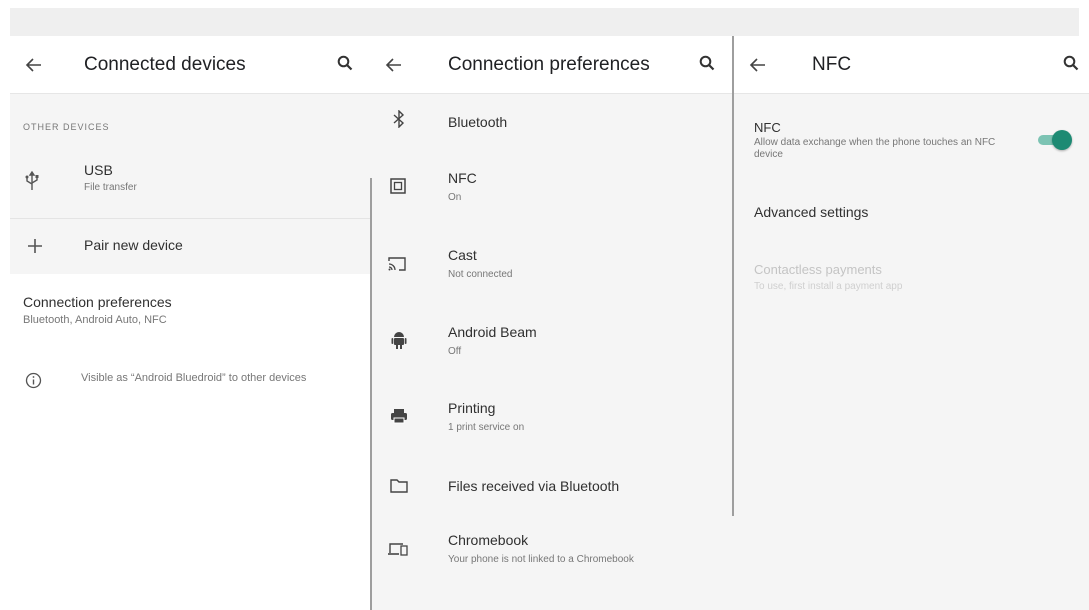  What do you see at coordinates (399, 119) in the screenshot?
I see `bluetooth-icon` at bounding box center [399, 119].